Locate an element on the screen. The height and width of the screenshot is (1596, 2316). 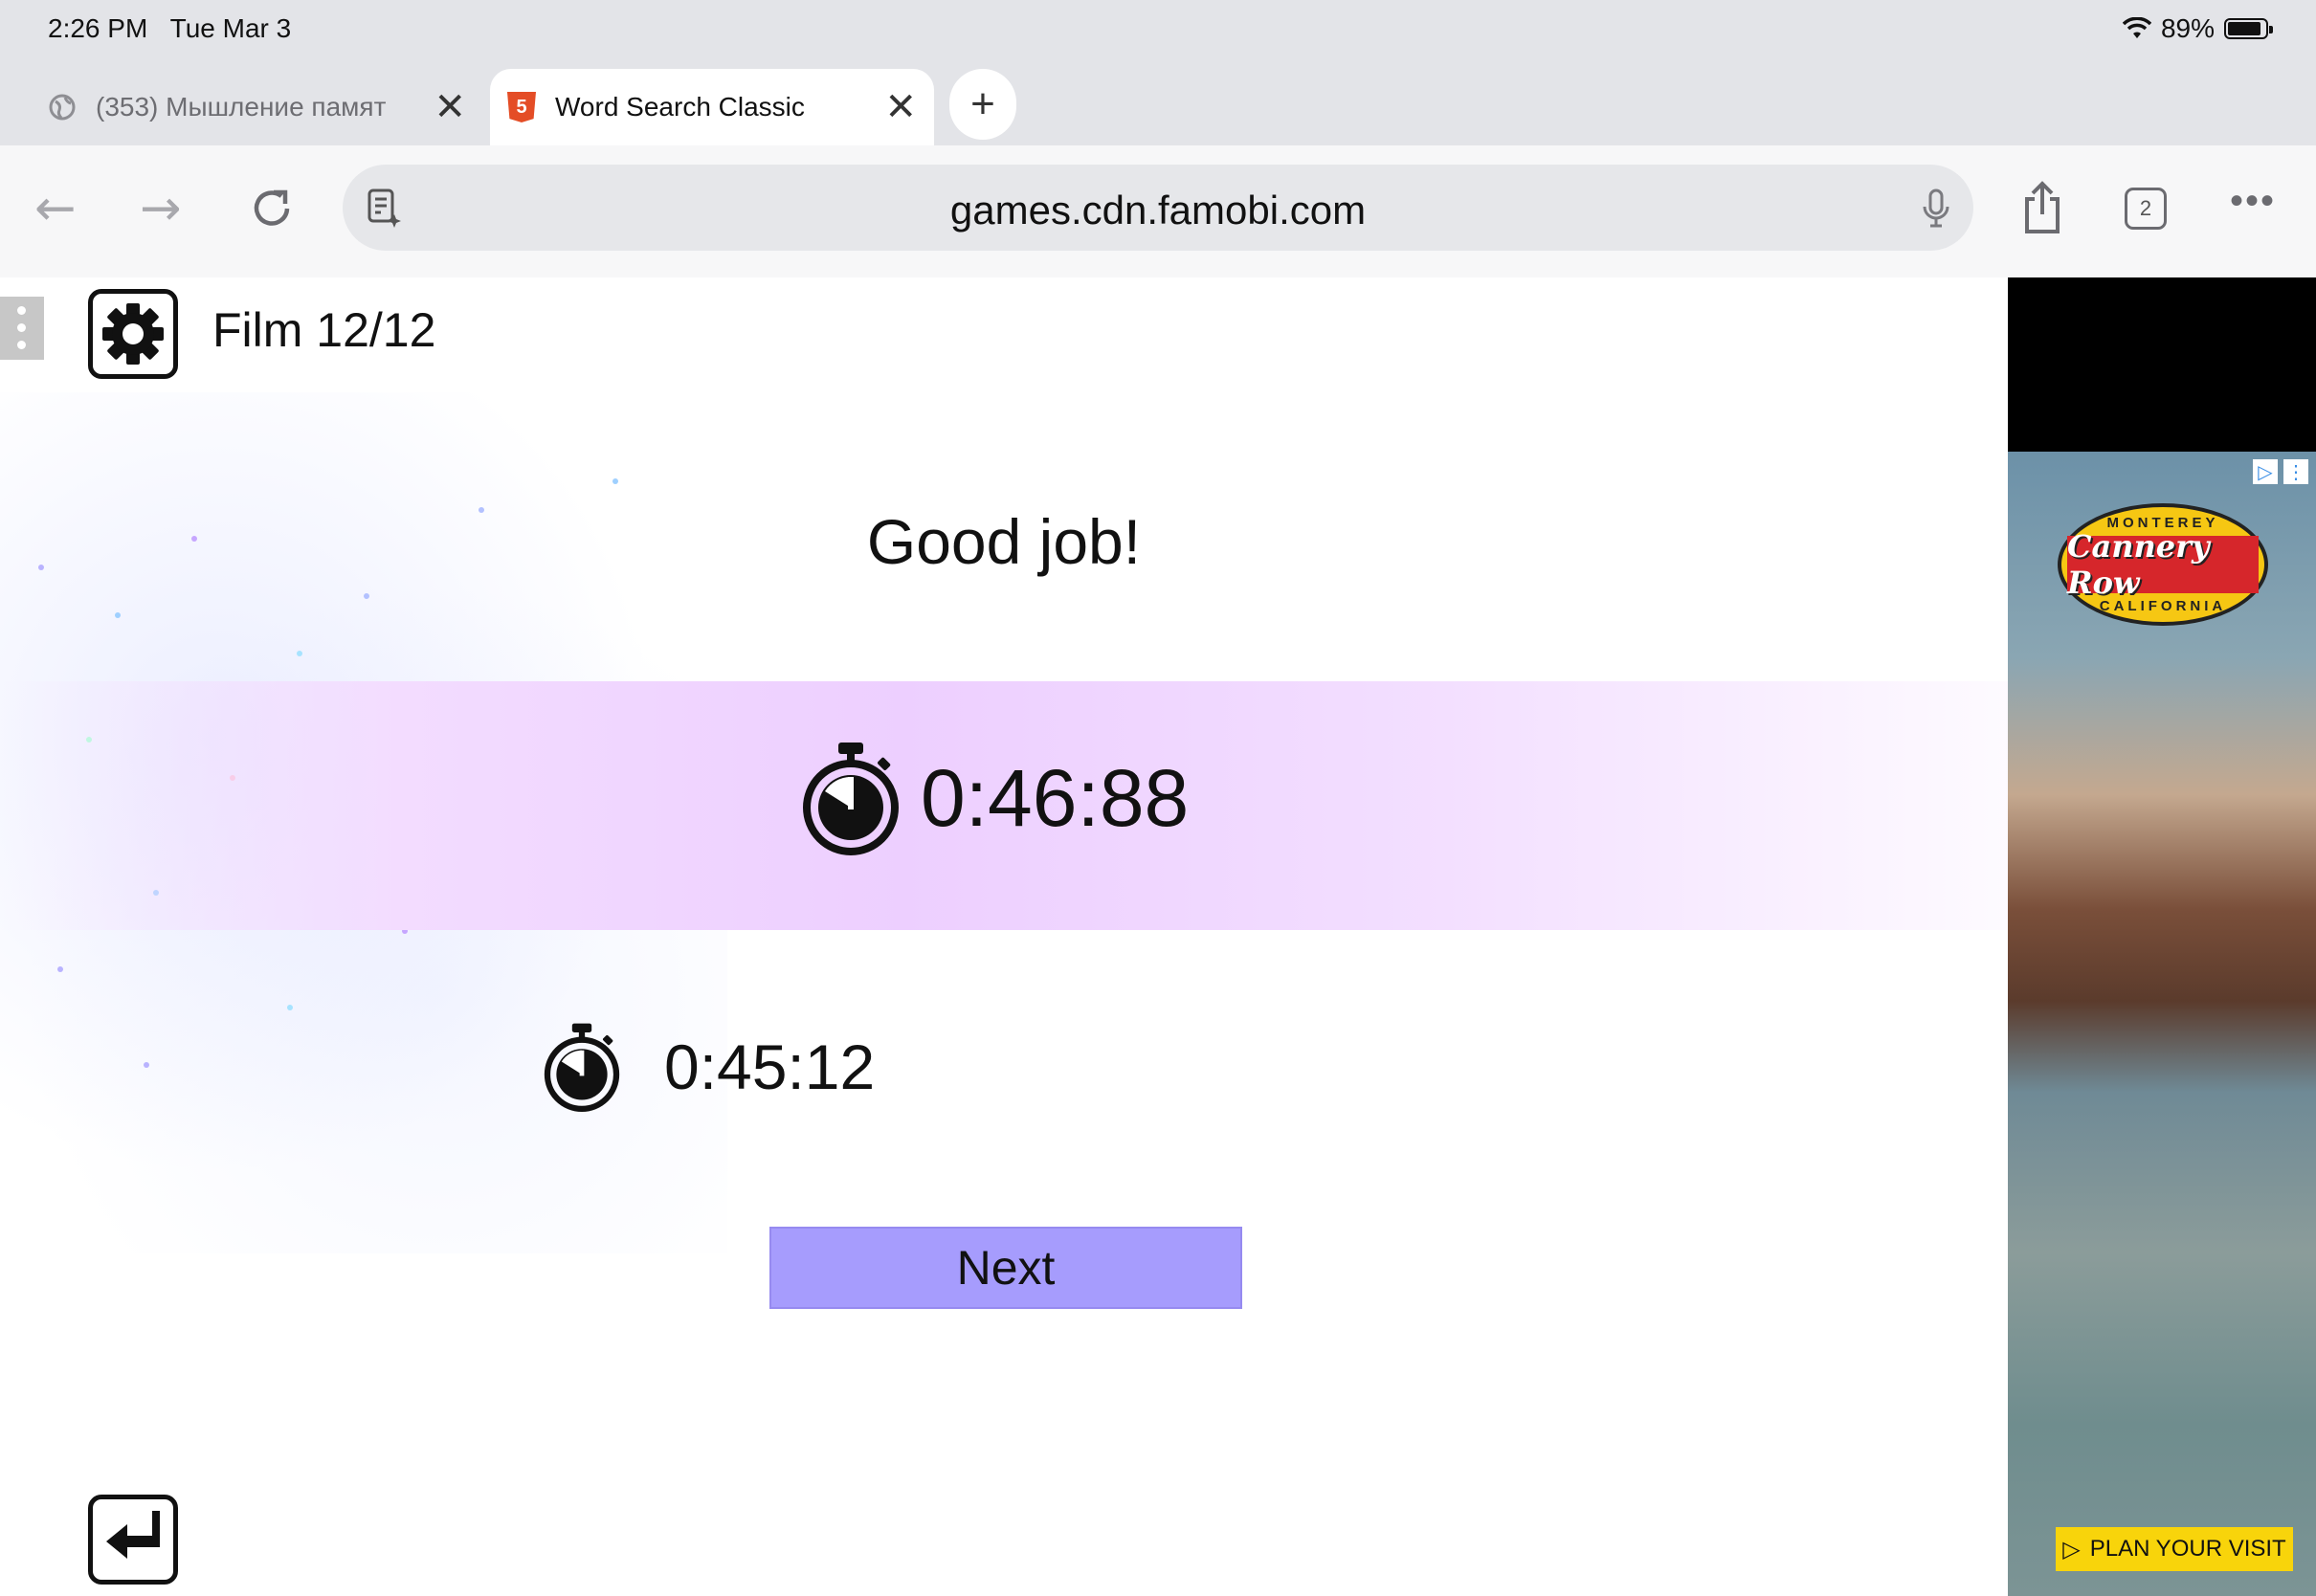
url-text: games.cdn.famobi.com is located at coordinates (1158, 211).